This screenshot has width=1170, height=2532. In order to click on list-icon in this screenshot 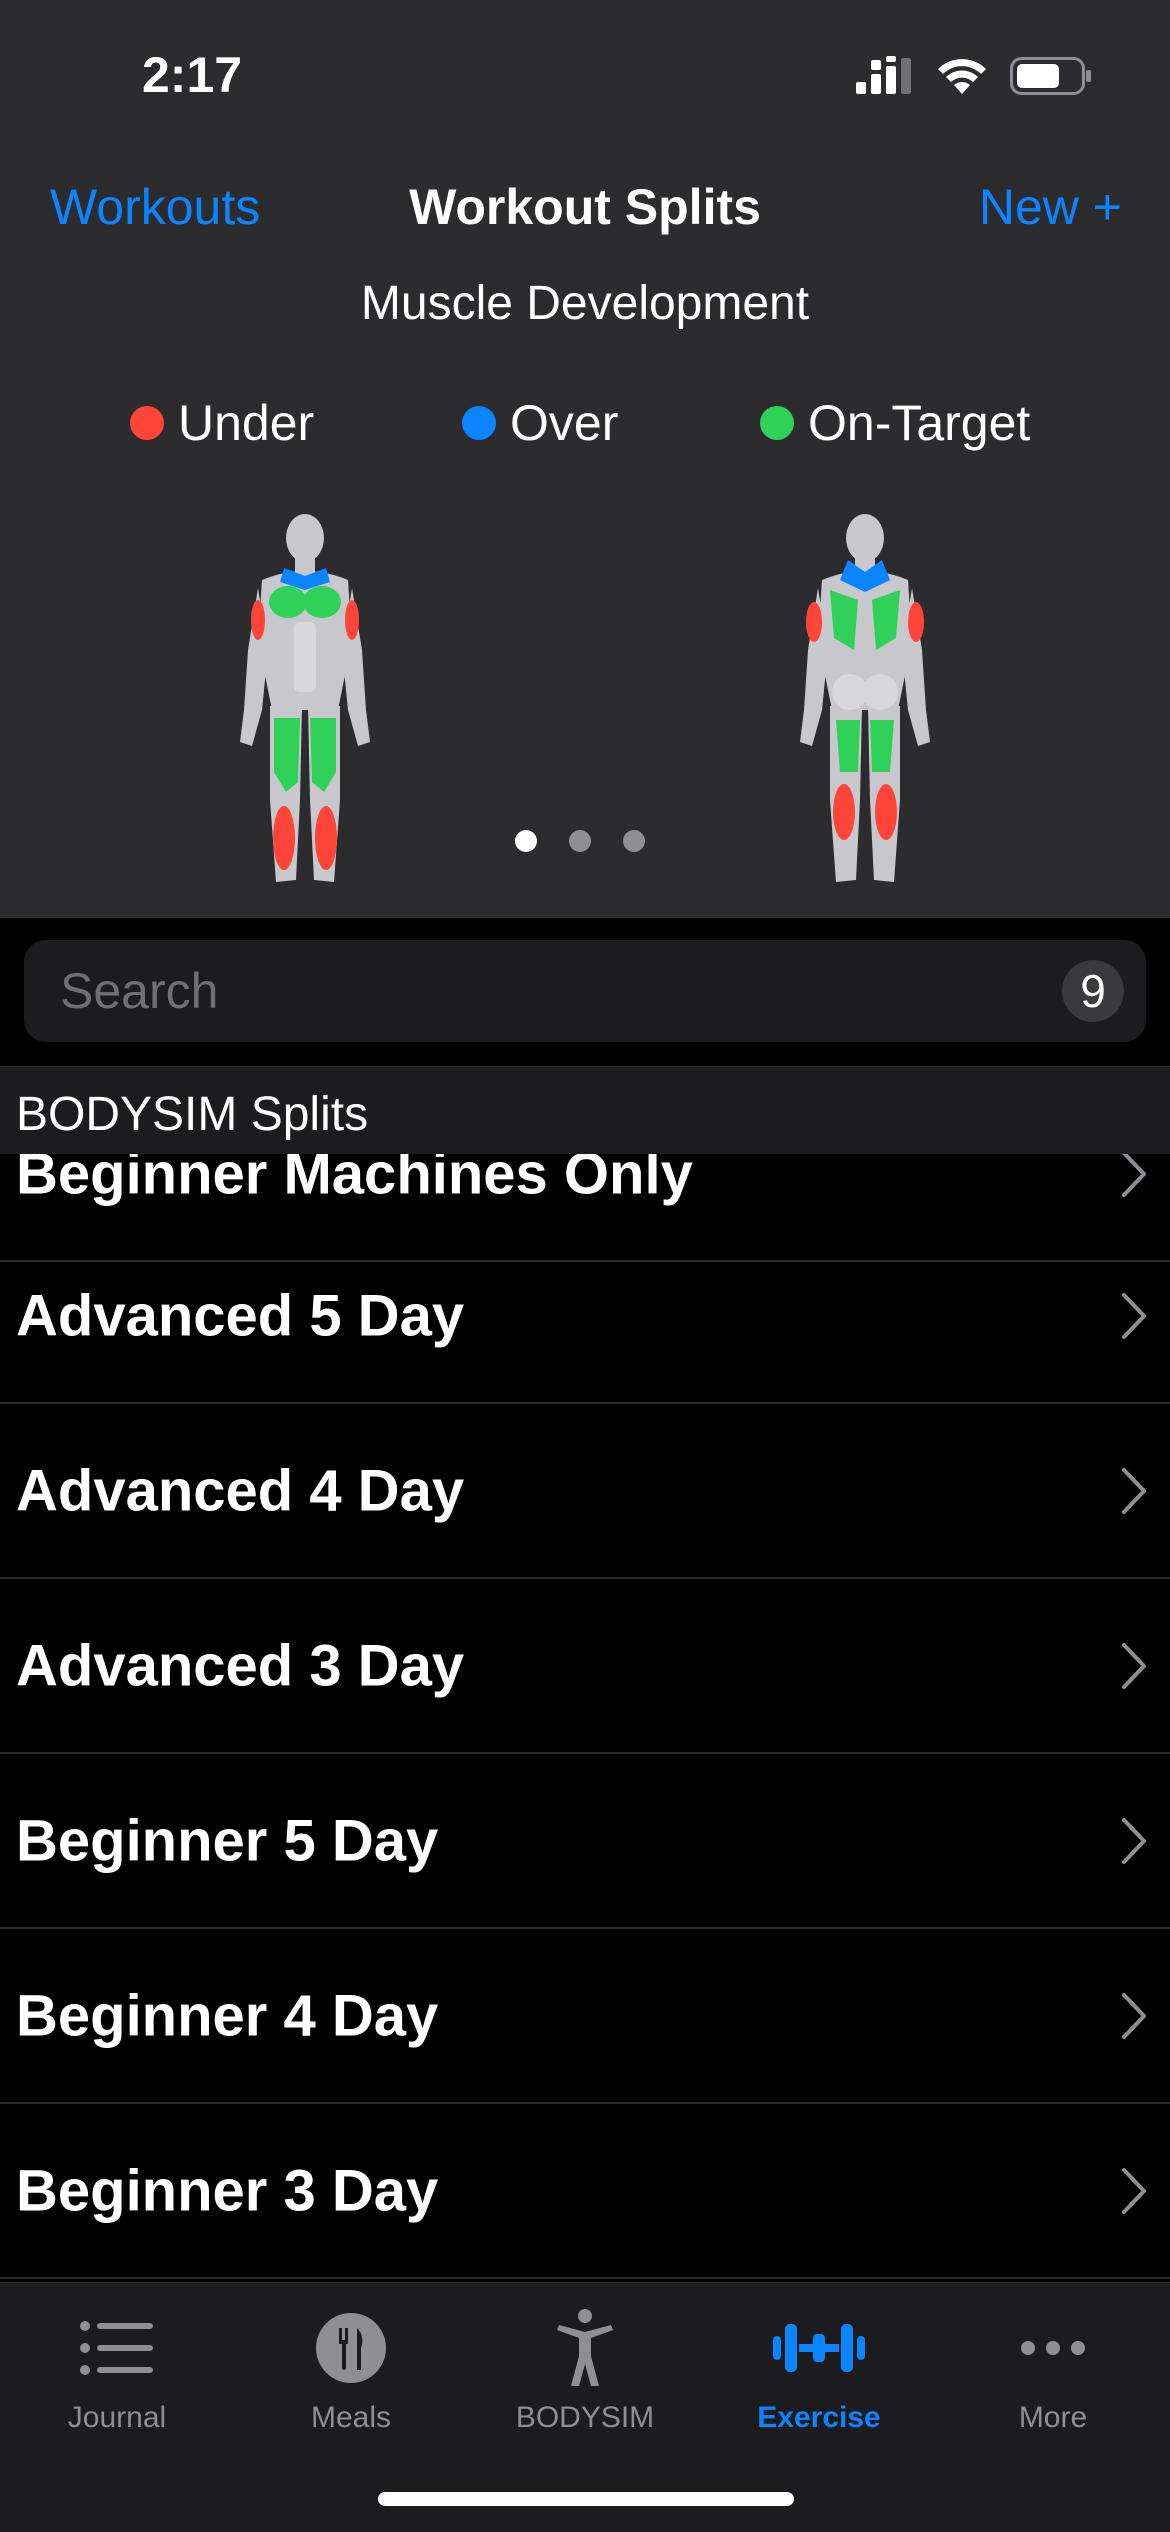, I will do `click(116, 2348)`.